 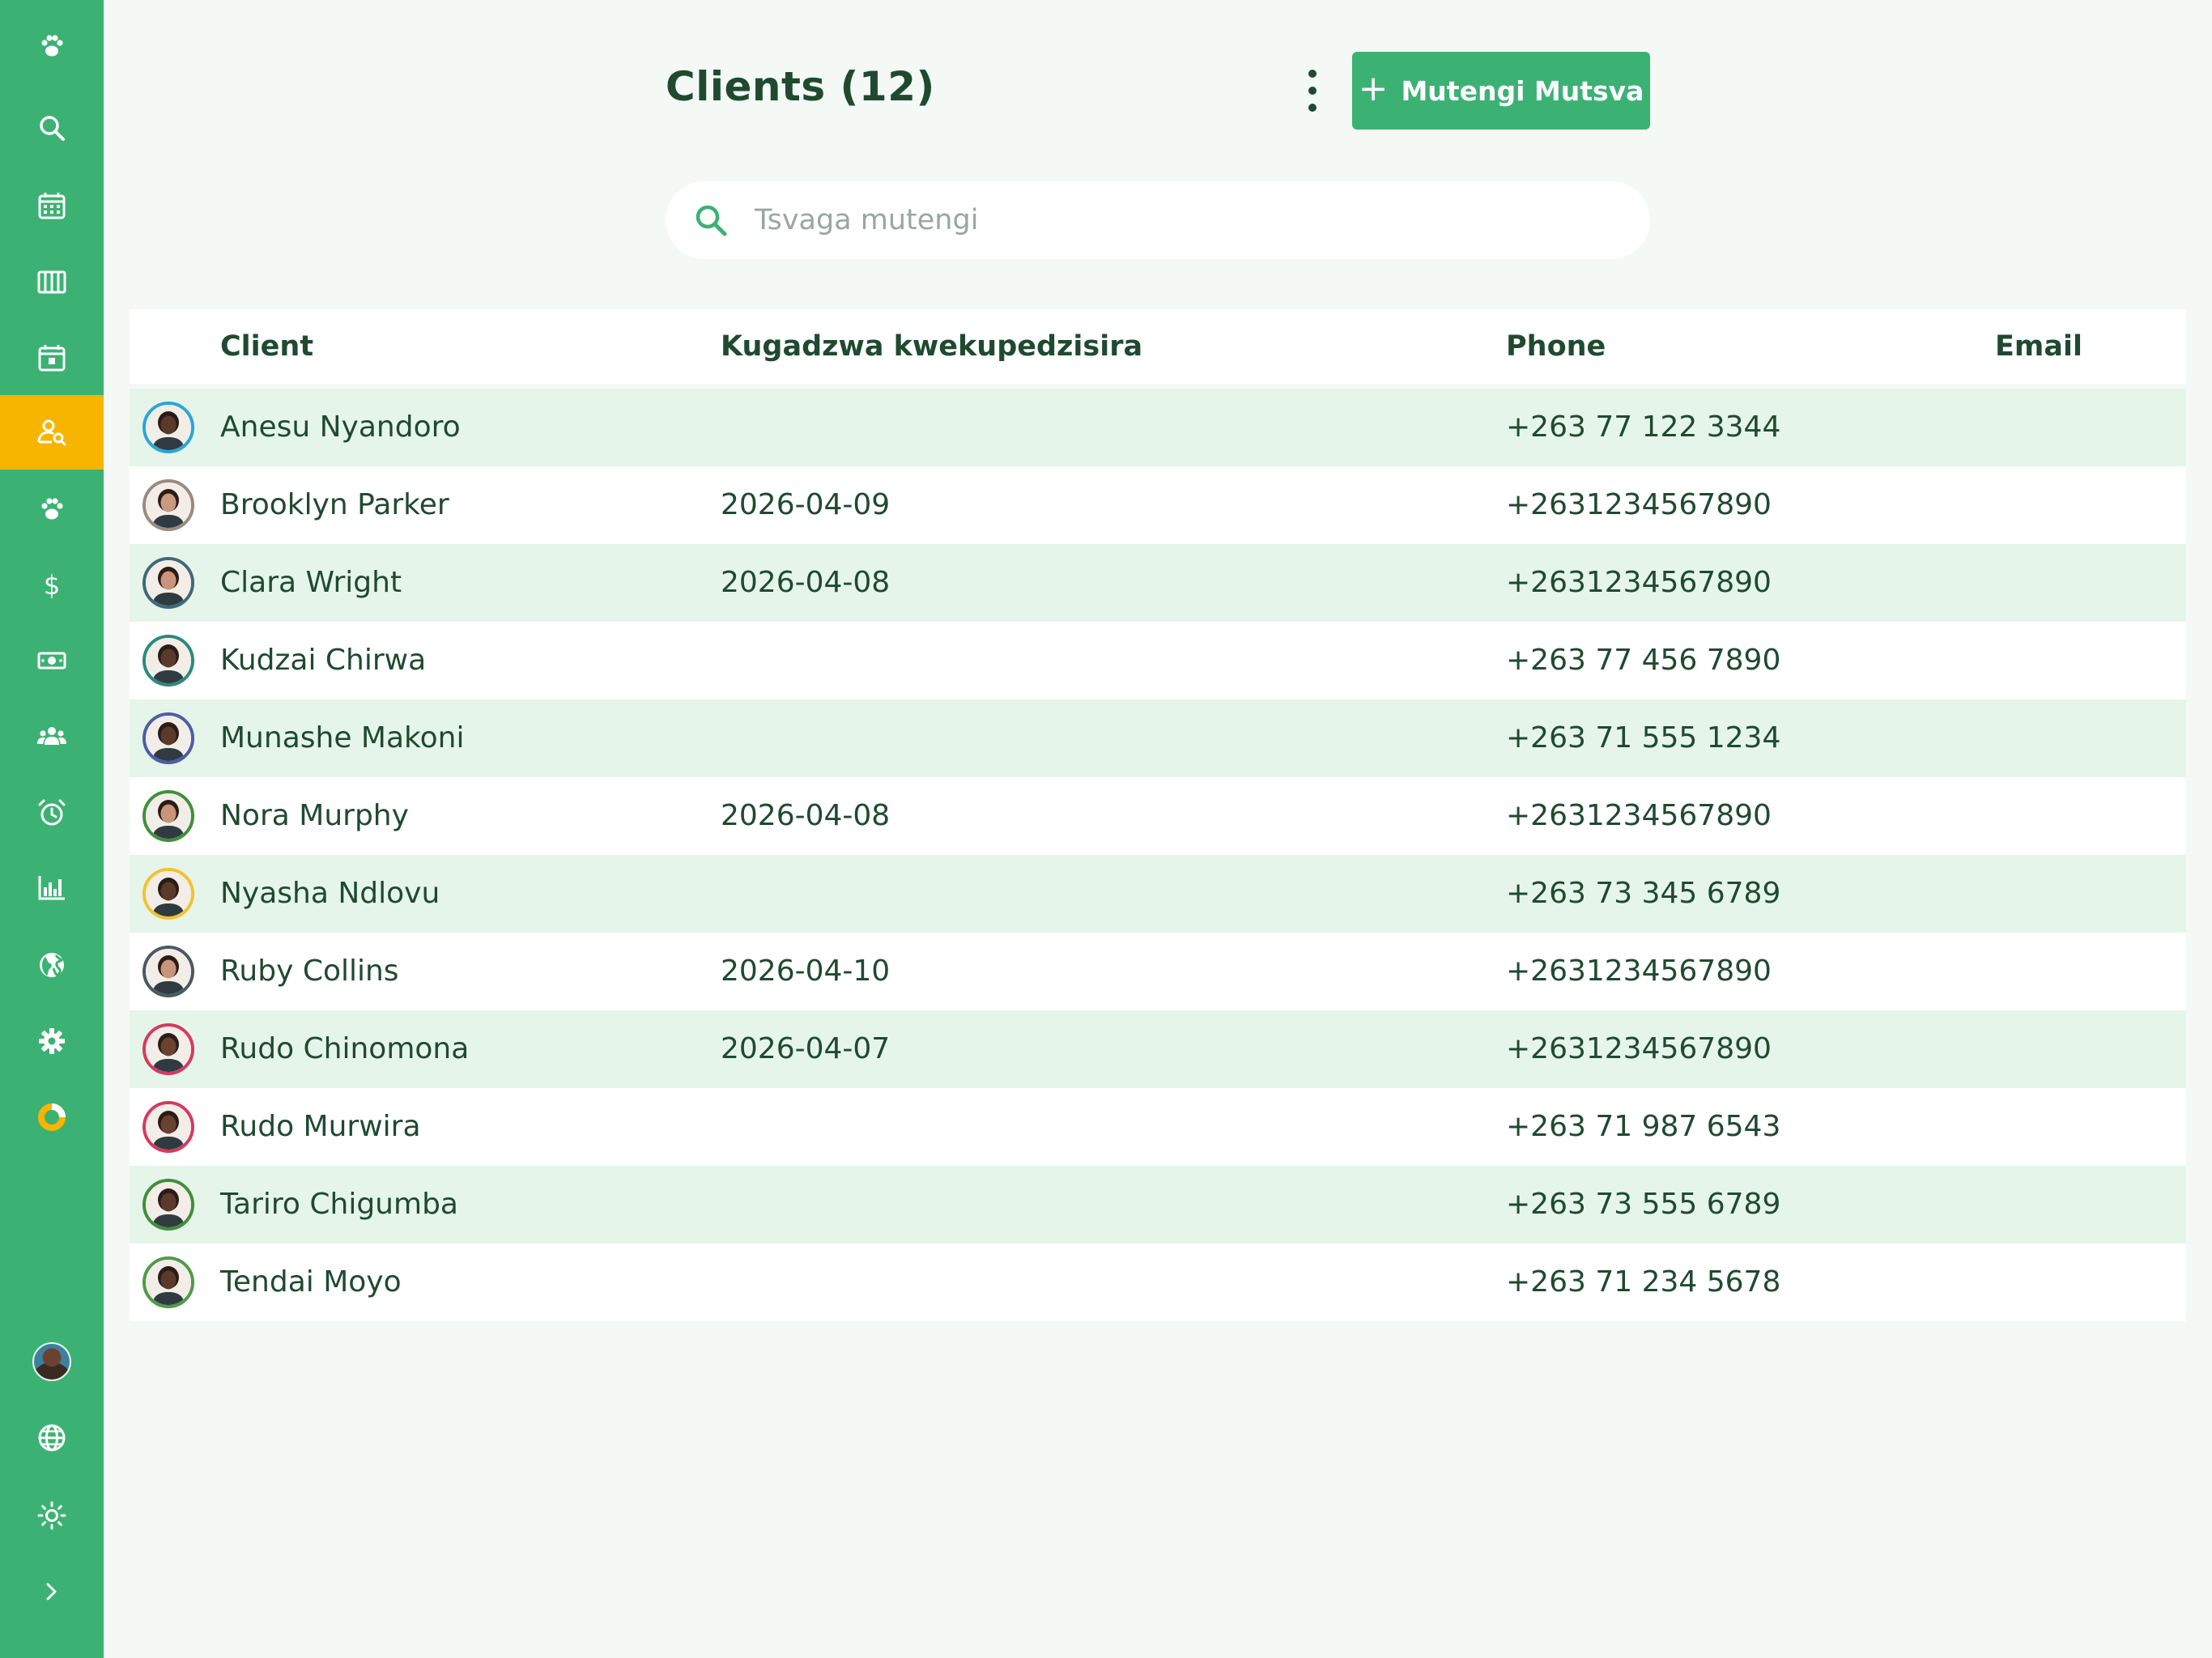 I want to click on sidebar-theme-toggle, so click(x=52, y=1515).